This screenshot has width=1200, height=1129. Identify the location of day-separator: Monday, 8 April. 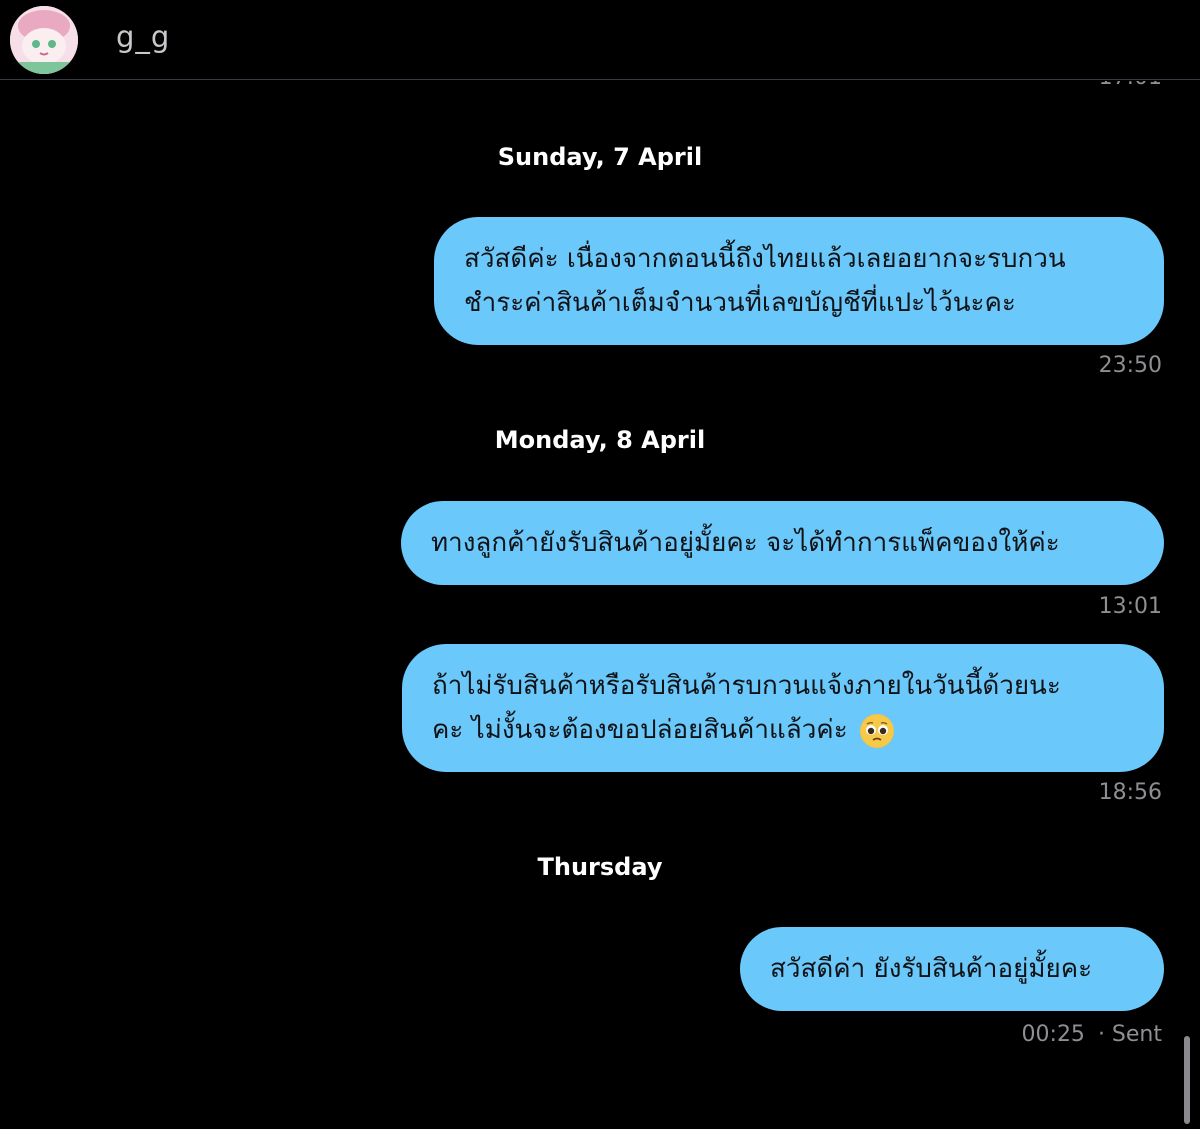
(600, 440).